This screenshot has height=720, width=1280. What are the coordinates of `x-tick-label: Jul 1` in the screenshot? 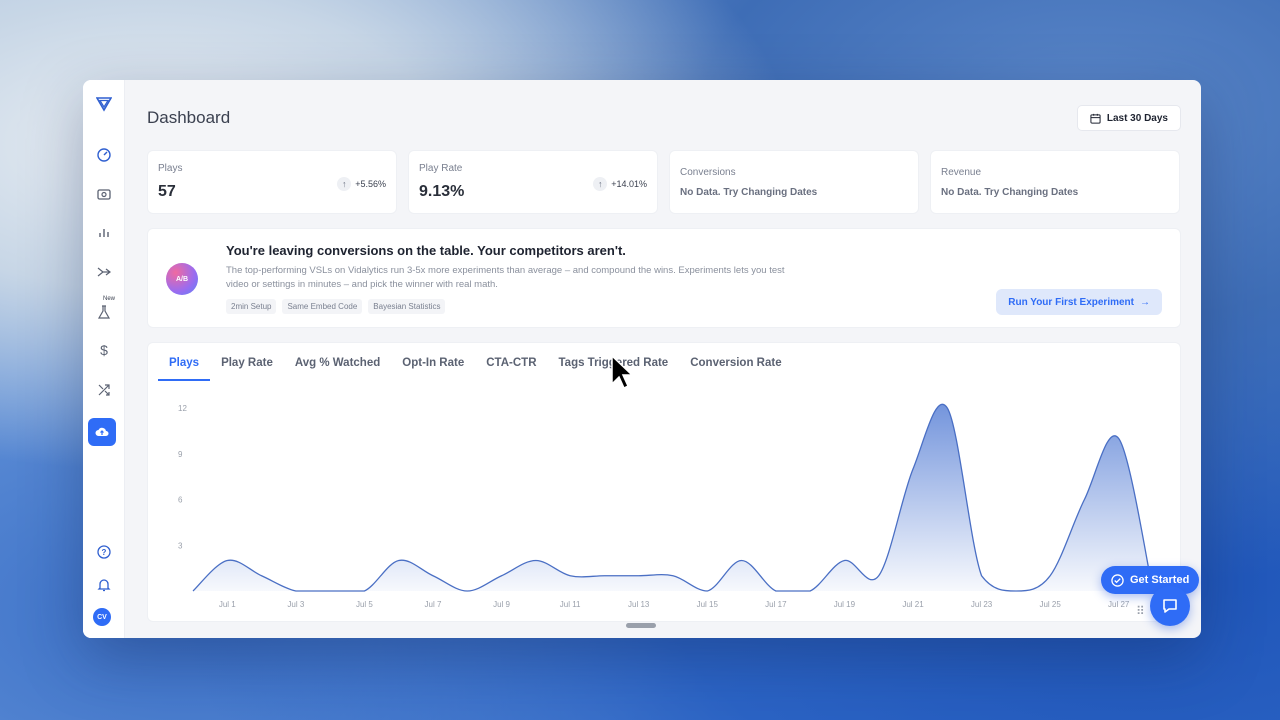 It's located at (227, 604).